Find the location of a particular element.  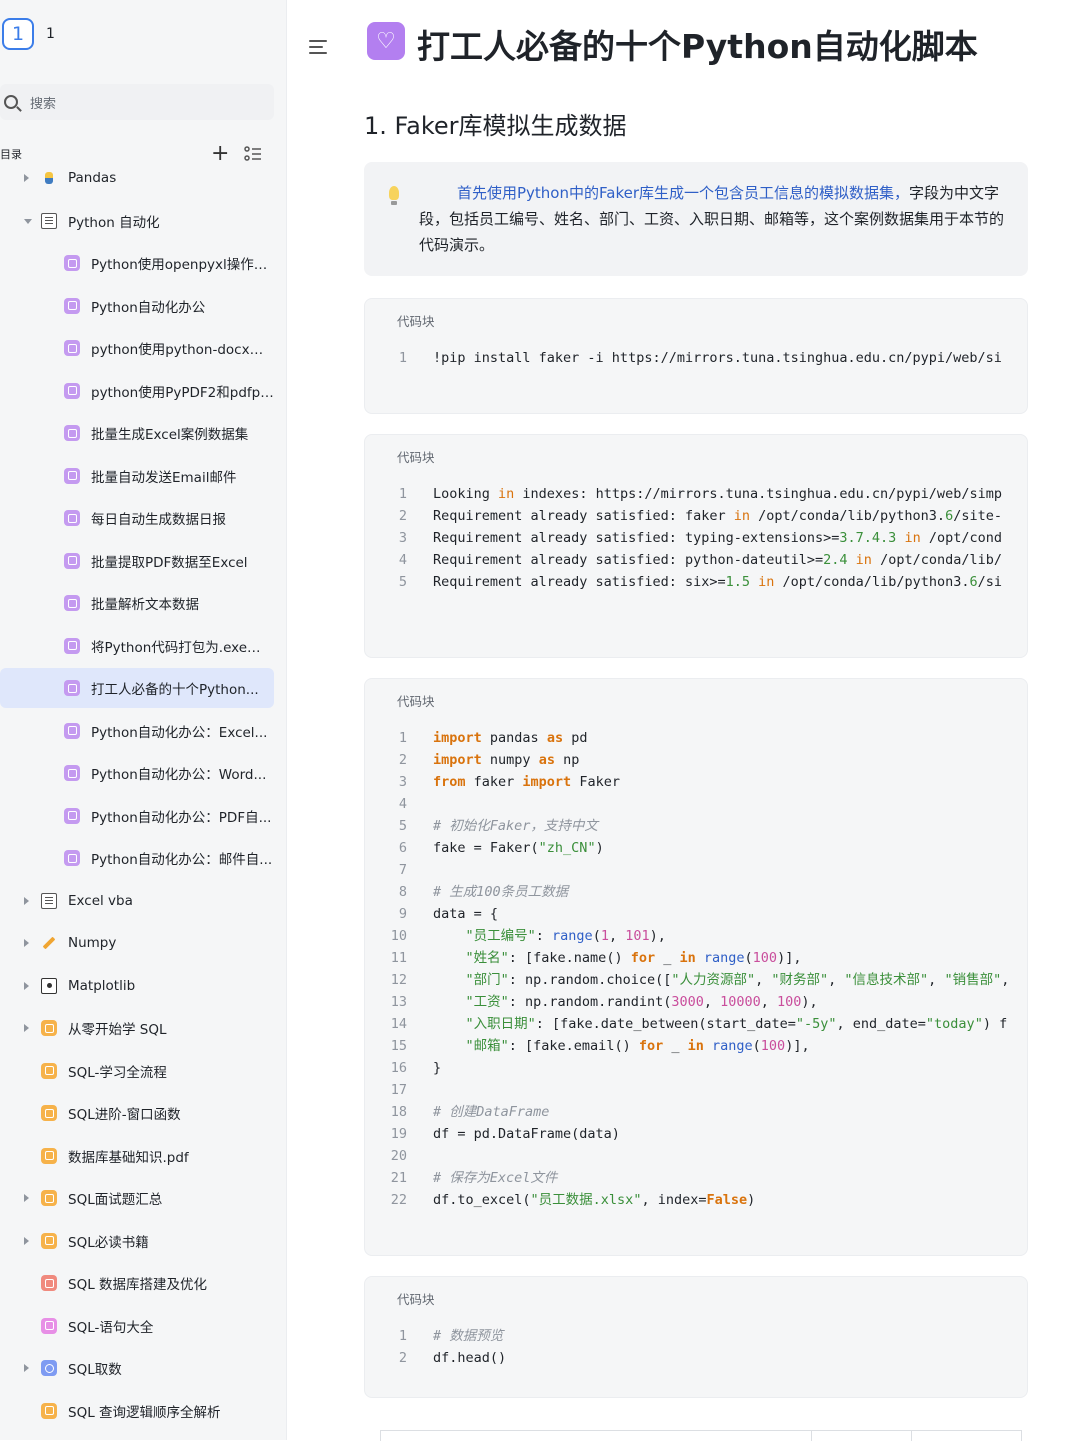

tree-item: 批量提取PDF数据至Excel is located at coordinates (137, 561).